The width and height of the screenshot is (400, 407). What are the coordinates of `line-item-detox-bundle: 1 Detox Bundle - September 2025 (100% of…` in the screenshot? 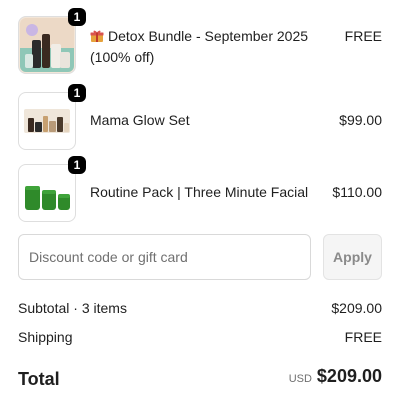 It's located at (200, 41).